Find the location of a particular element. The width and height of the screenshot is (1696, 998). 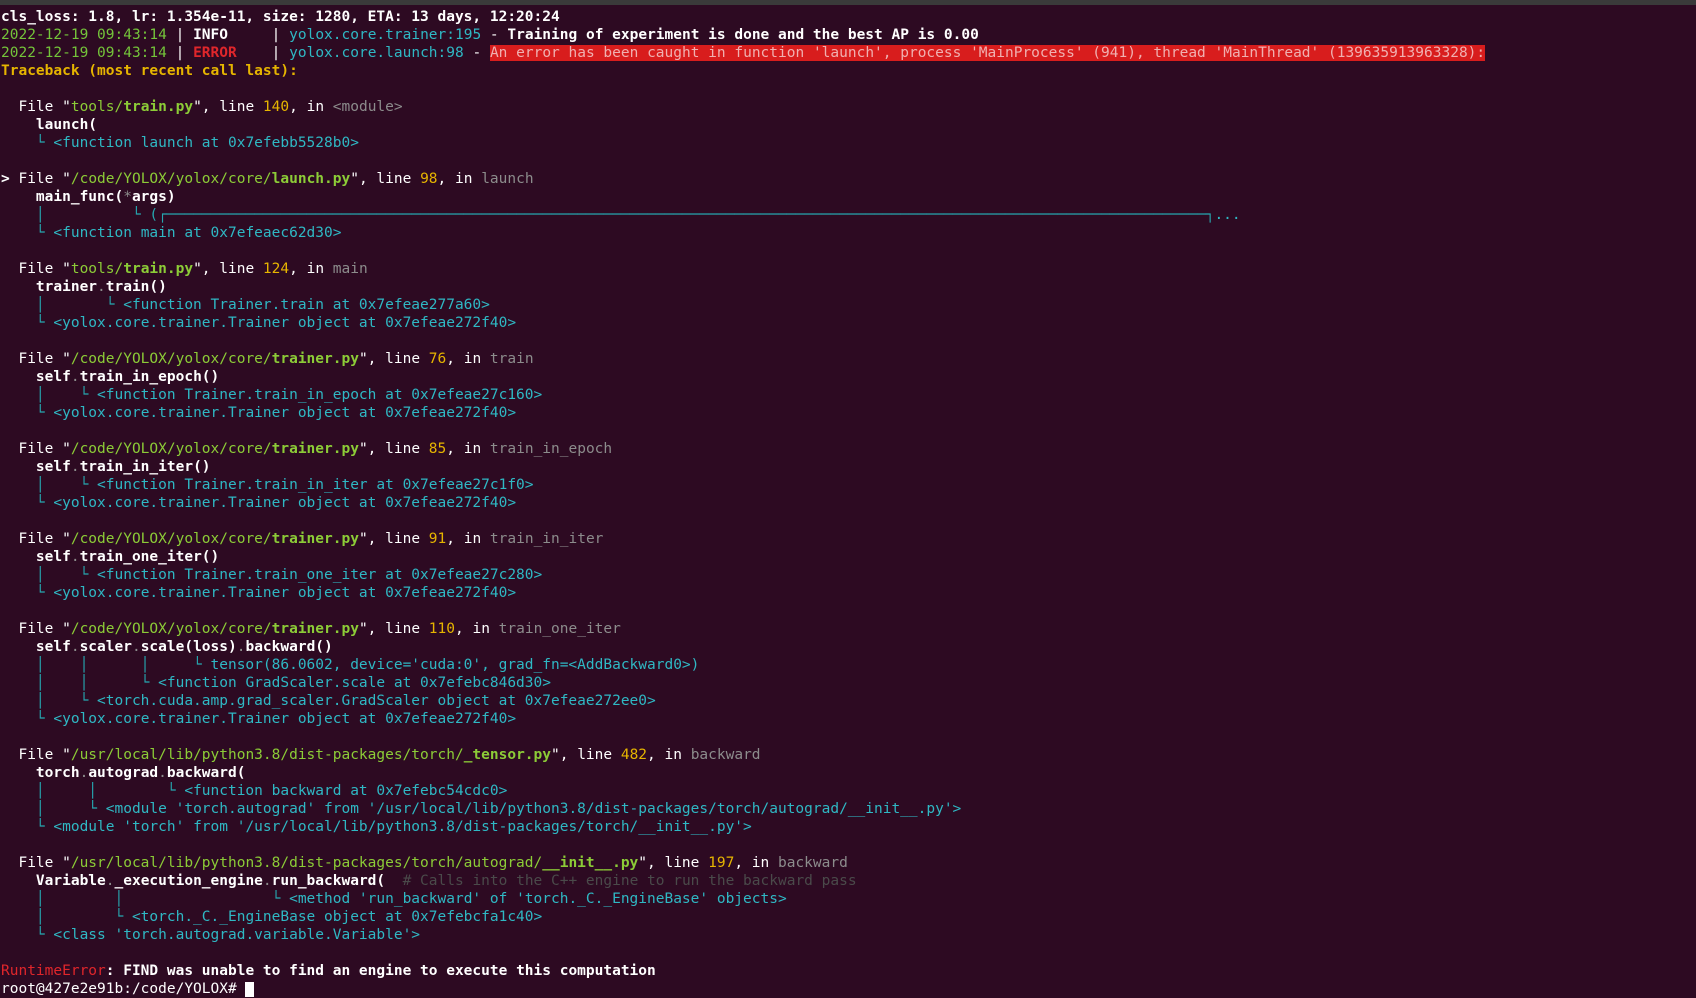

terminal-text: autograd is located at coordinates (123, 773).